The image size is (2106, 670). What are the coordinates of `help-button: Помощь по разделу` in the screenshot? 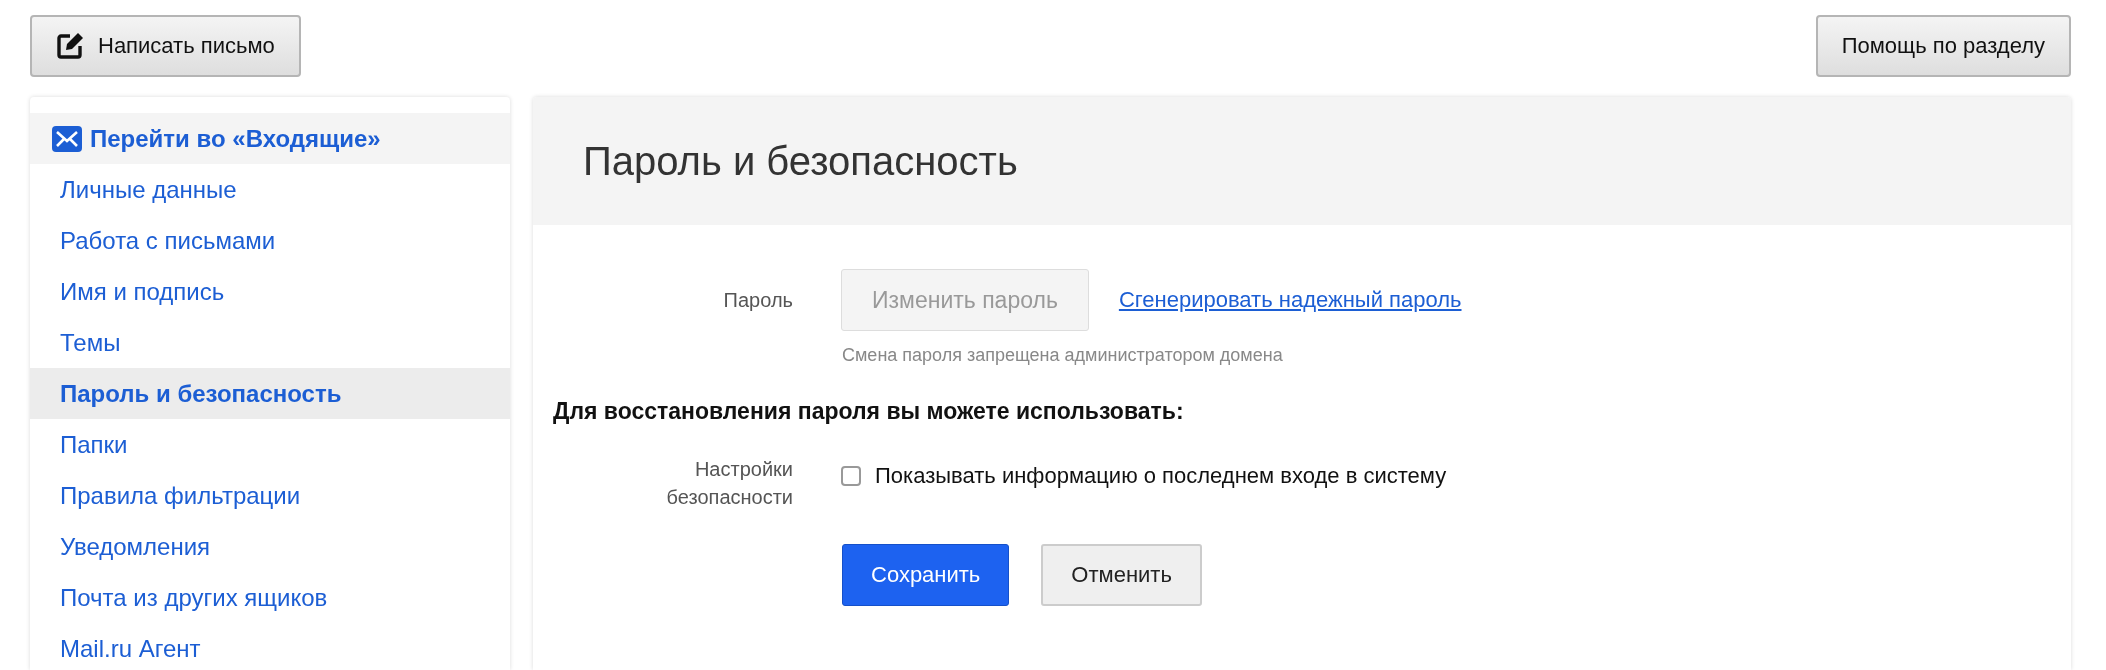 It's located at (1943, 46).